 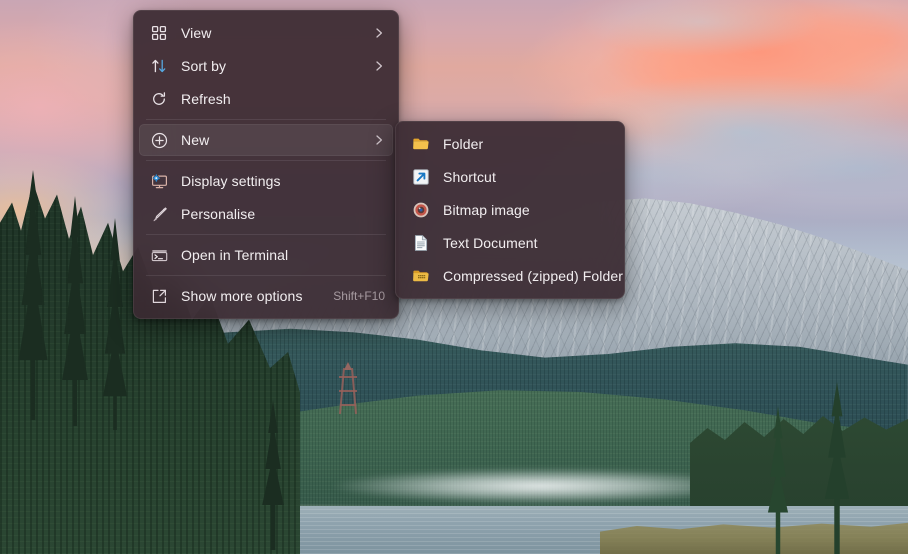 I want to click on sort-arrows-icon, so click(x=159, y=66).